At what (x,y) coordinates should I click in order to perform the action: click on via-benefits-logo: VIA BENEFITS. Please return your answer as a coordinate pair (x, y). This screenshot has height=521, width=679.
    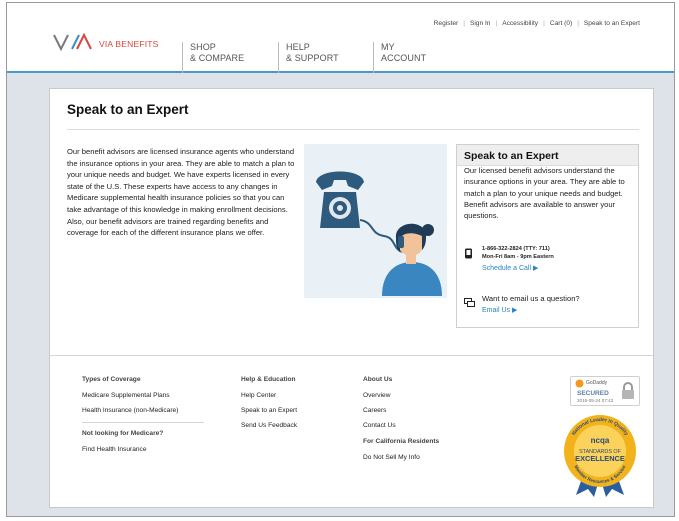
    Looking at the image, I should click on (106, 42).